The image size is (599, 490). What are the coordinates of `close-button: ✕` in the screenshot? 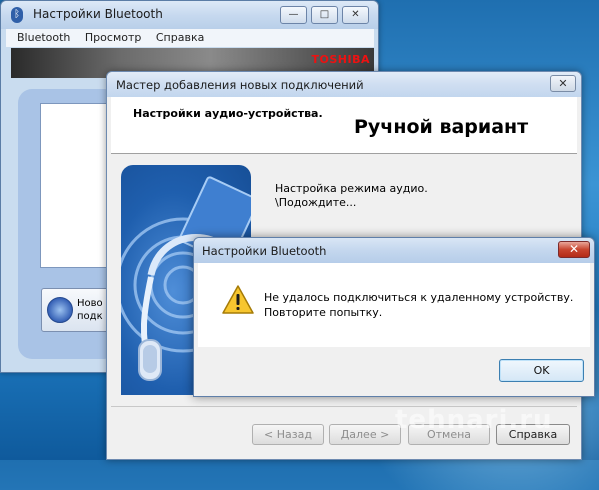 It's located at (355, 15).